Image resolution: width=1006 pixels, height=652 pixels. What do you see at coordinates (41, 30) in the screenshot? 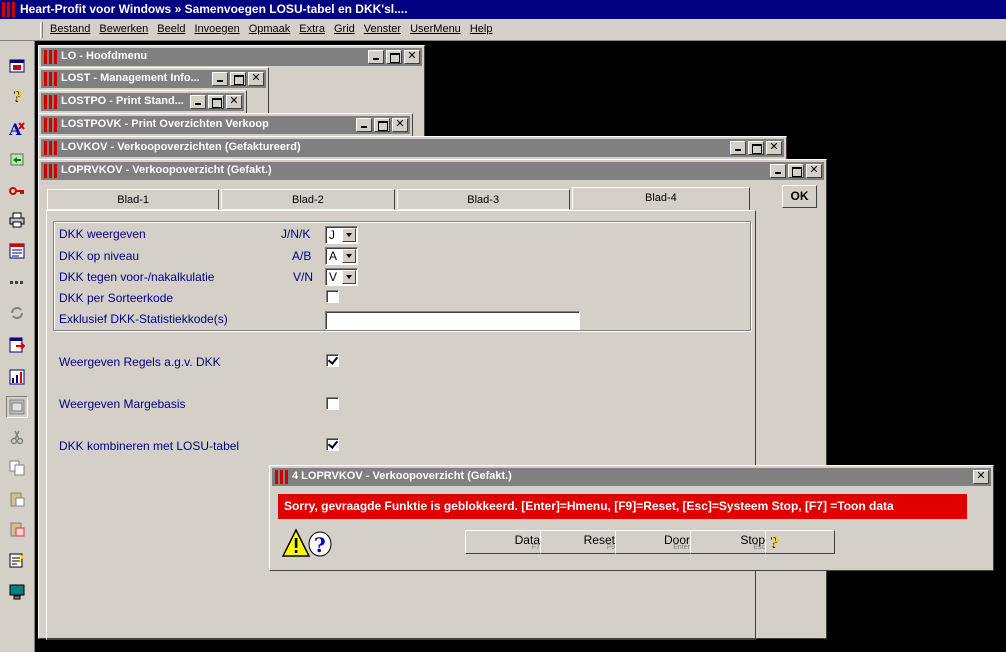
I see `menubar-grip` at bounding box center [41, 30].